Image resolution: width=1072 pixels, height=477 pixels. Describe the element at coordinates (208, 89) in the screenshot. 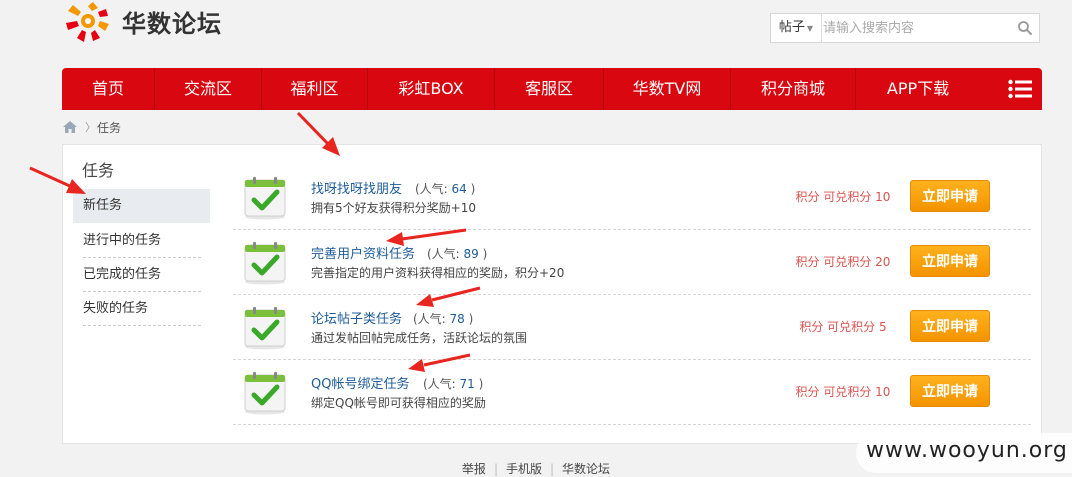

I see `nav-item-exchange: 交流区` at that location.